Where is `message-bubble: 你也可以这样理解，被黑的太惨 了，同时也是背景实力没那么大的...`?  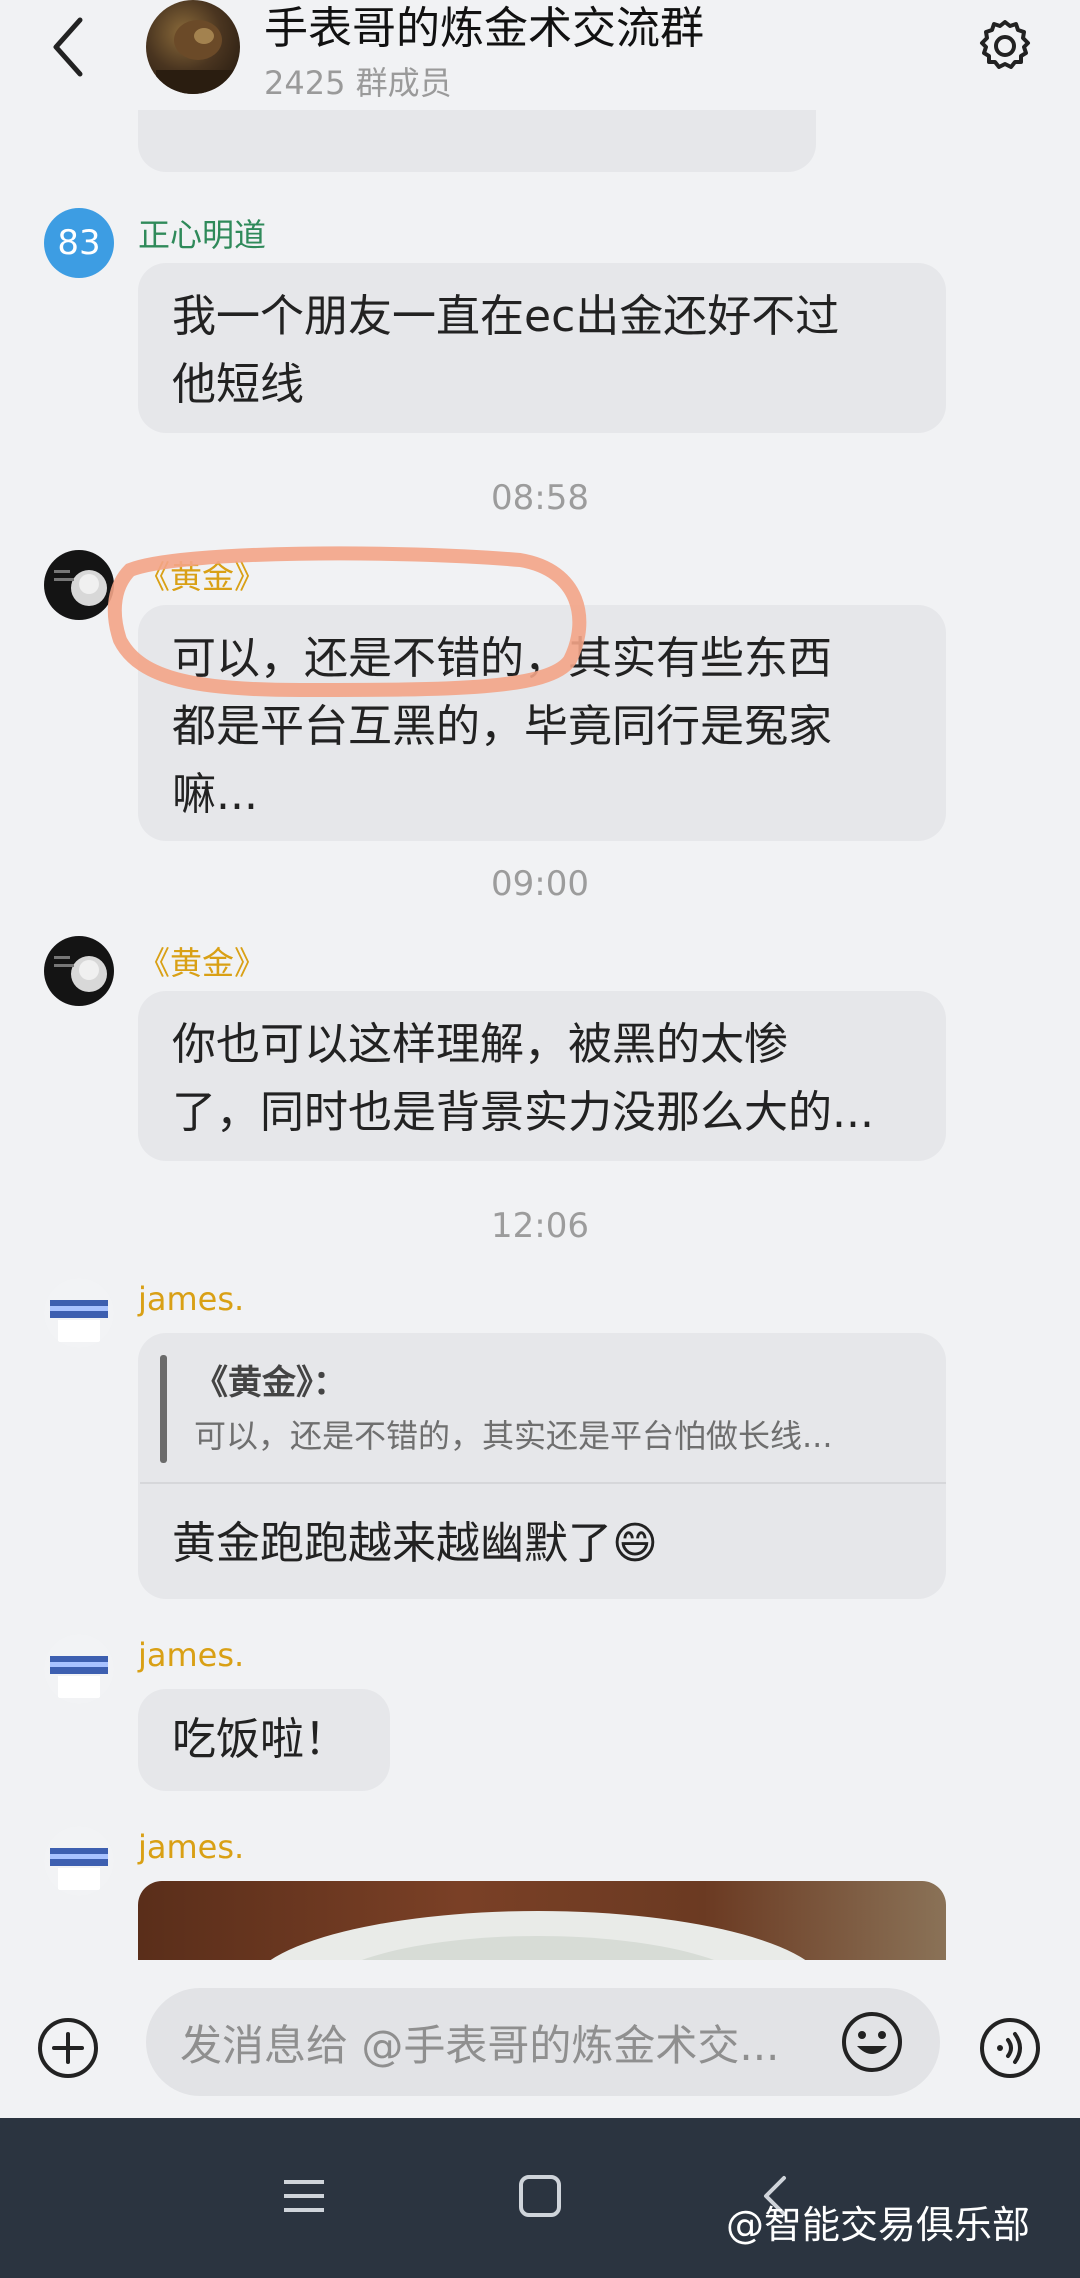 message-bubble: 你也可以这样理解，被黑的太惨 了，同时也是背景实力没那么大的... is located at coordinates (542, 1076).